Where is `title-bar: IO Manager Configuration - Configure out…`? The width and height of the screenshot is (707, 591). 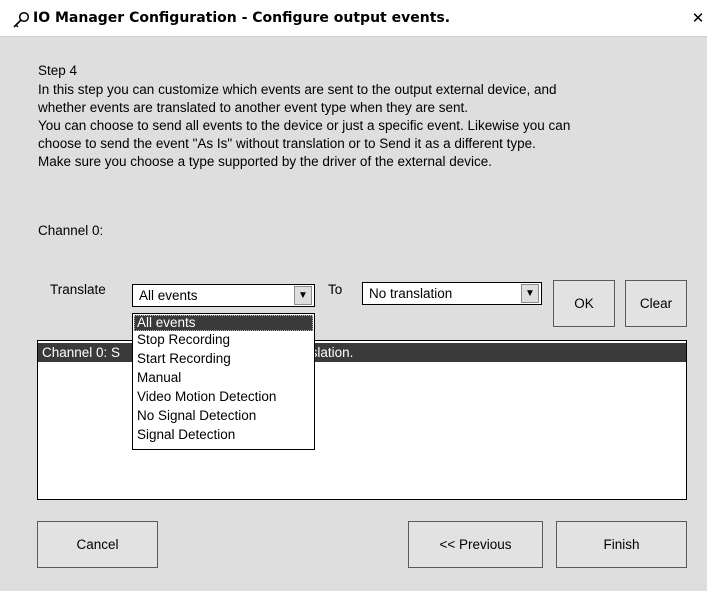
title-bar: IO Manager Configuration - Configure out… is located at coordinates (353, 18).